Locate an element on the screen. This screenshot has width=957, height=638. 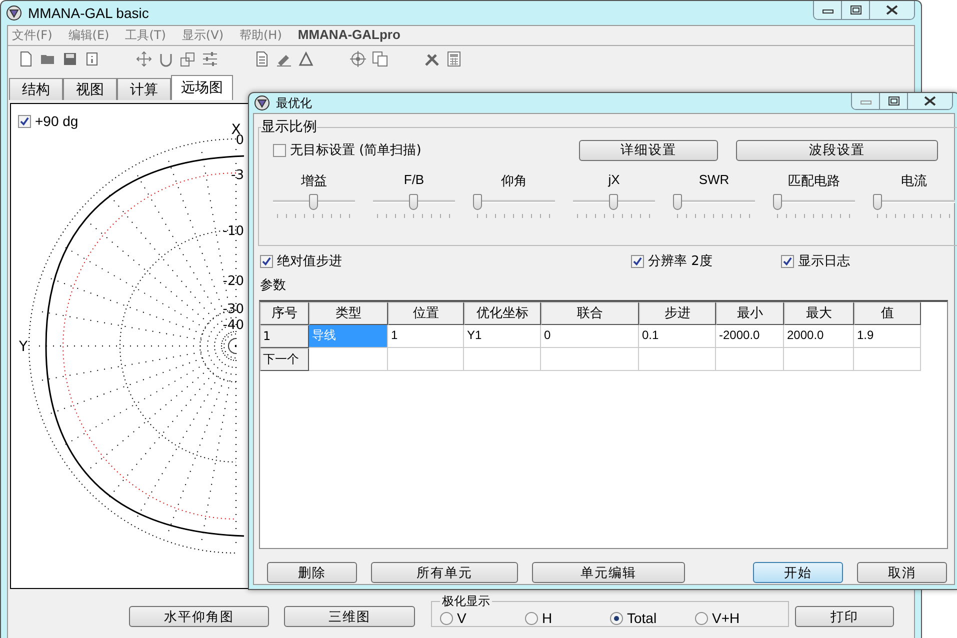
minimize-button is located at coordinates (828, 10).